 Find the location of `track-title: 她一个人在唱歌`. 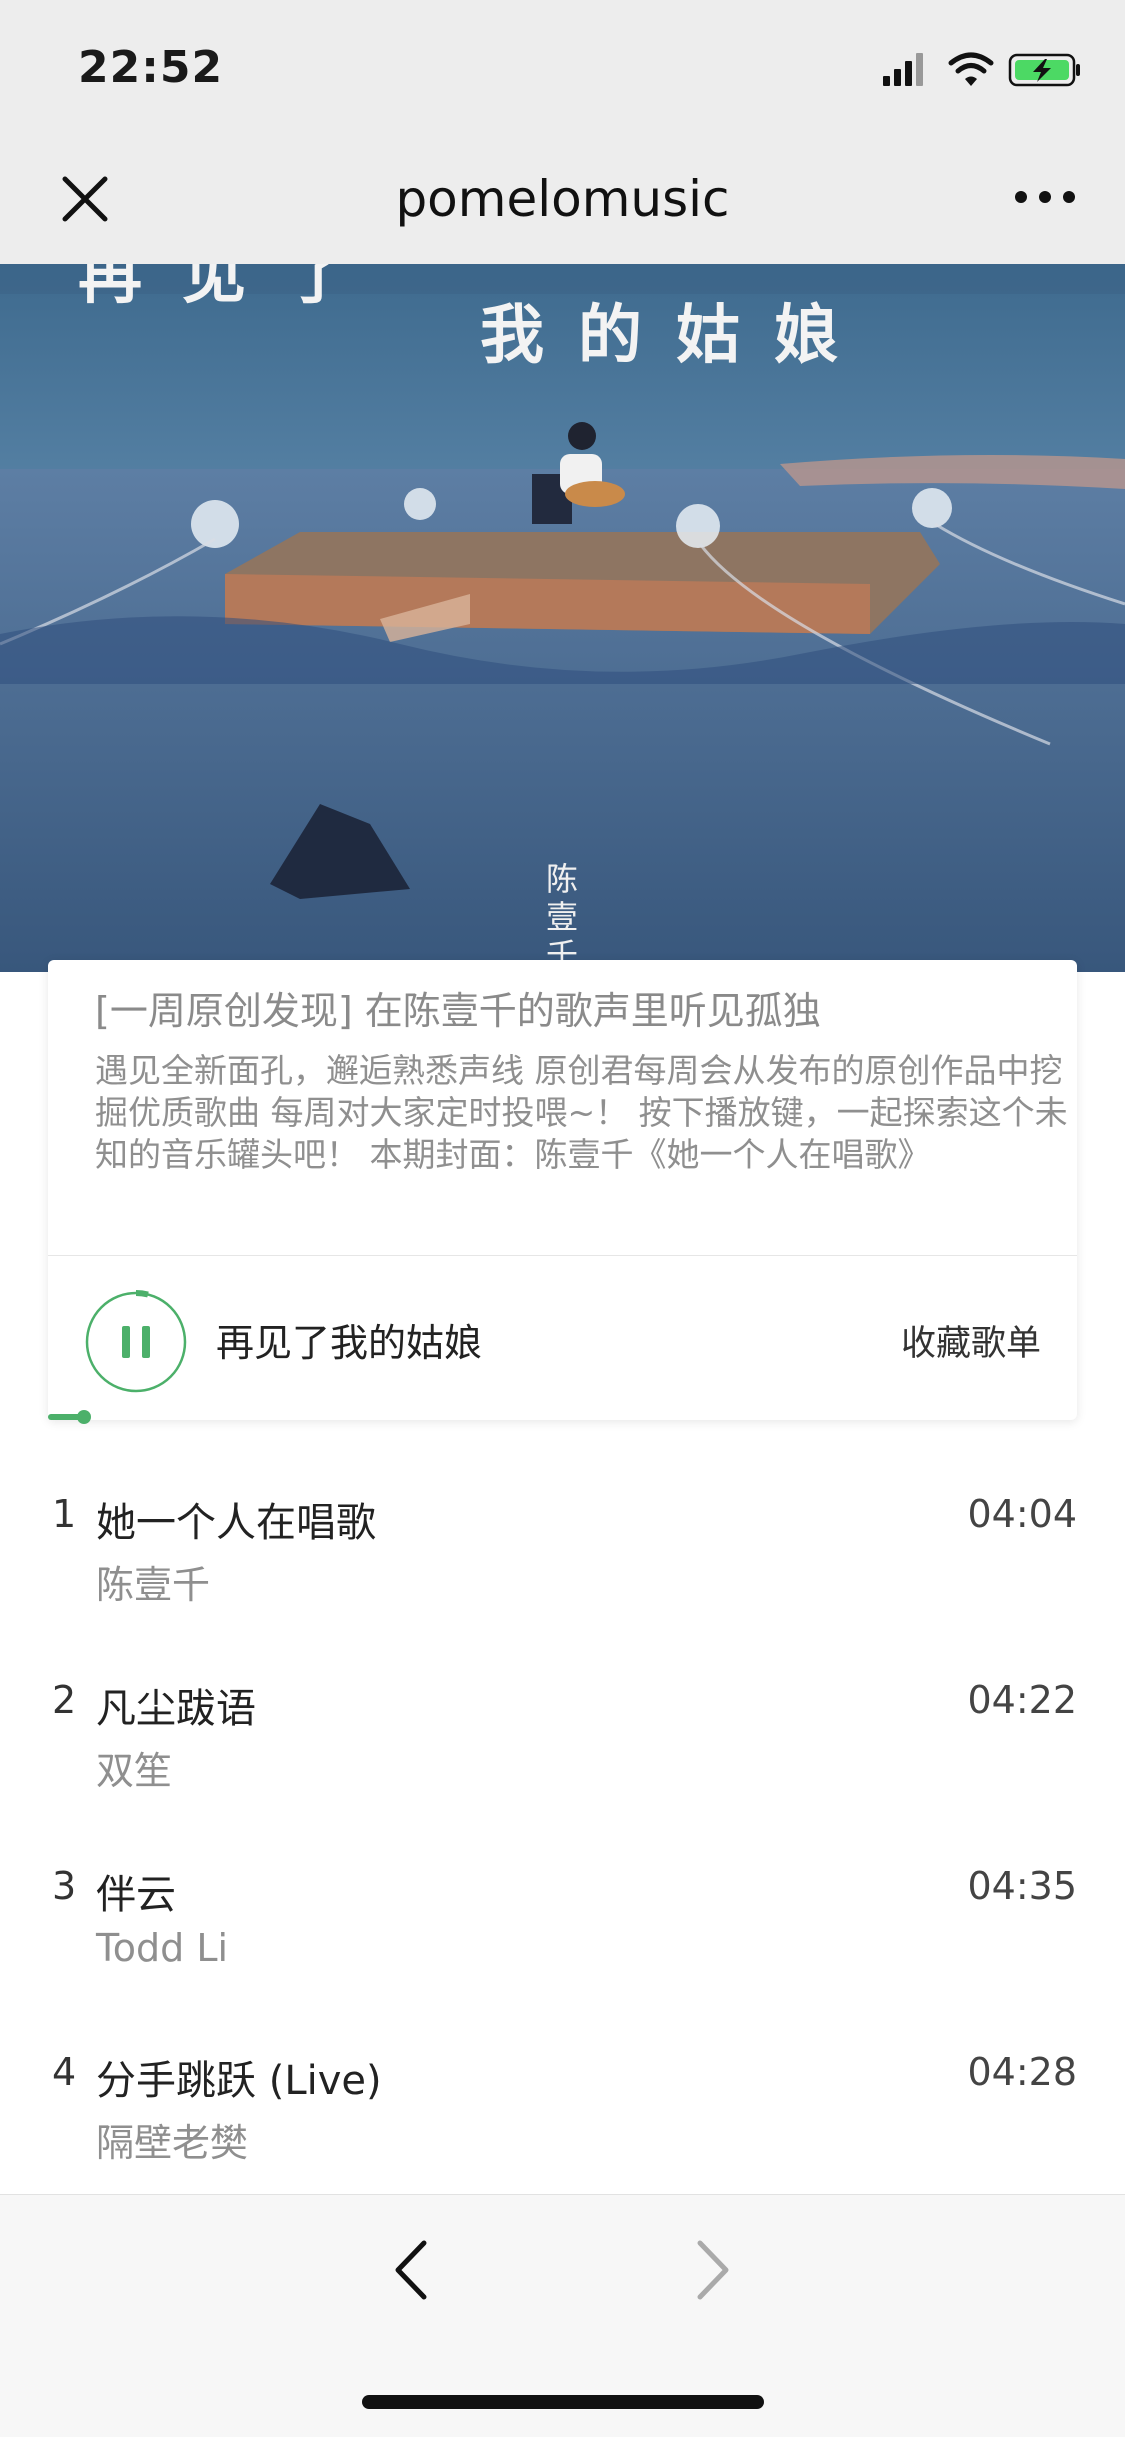

track-title: 她一个人在唱歌 is located at coordinates (236, 1523).